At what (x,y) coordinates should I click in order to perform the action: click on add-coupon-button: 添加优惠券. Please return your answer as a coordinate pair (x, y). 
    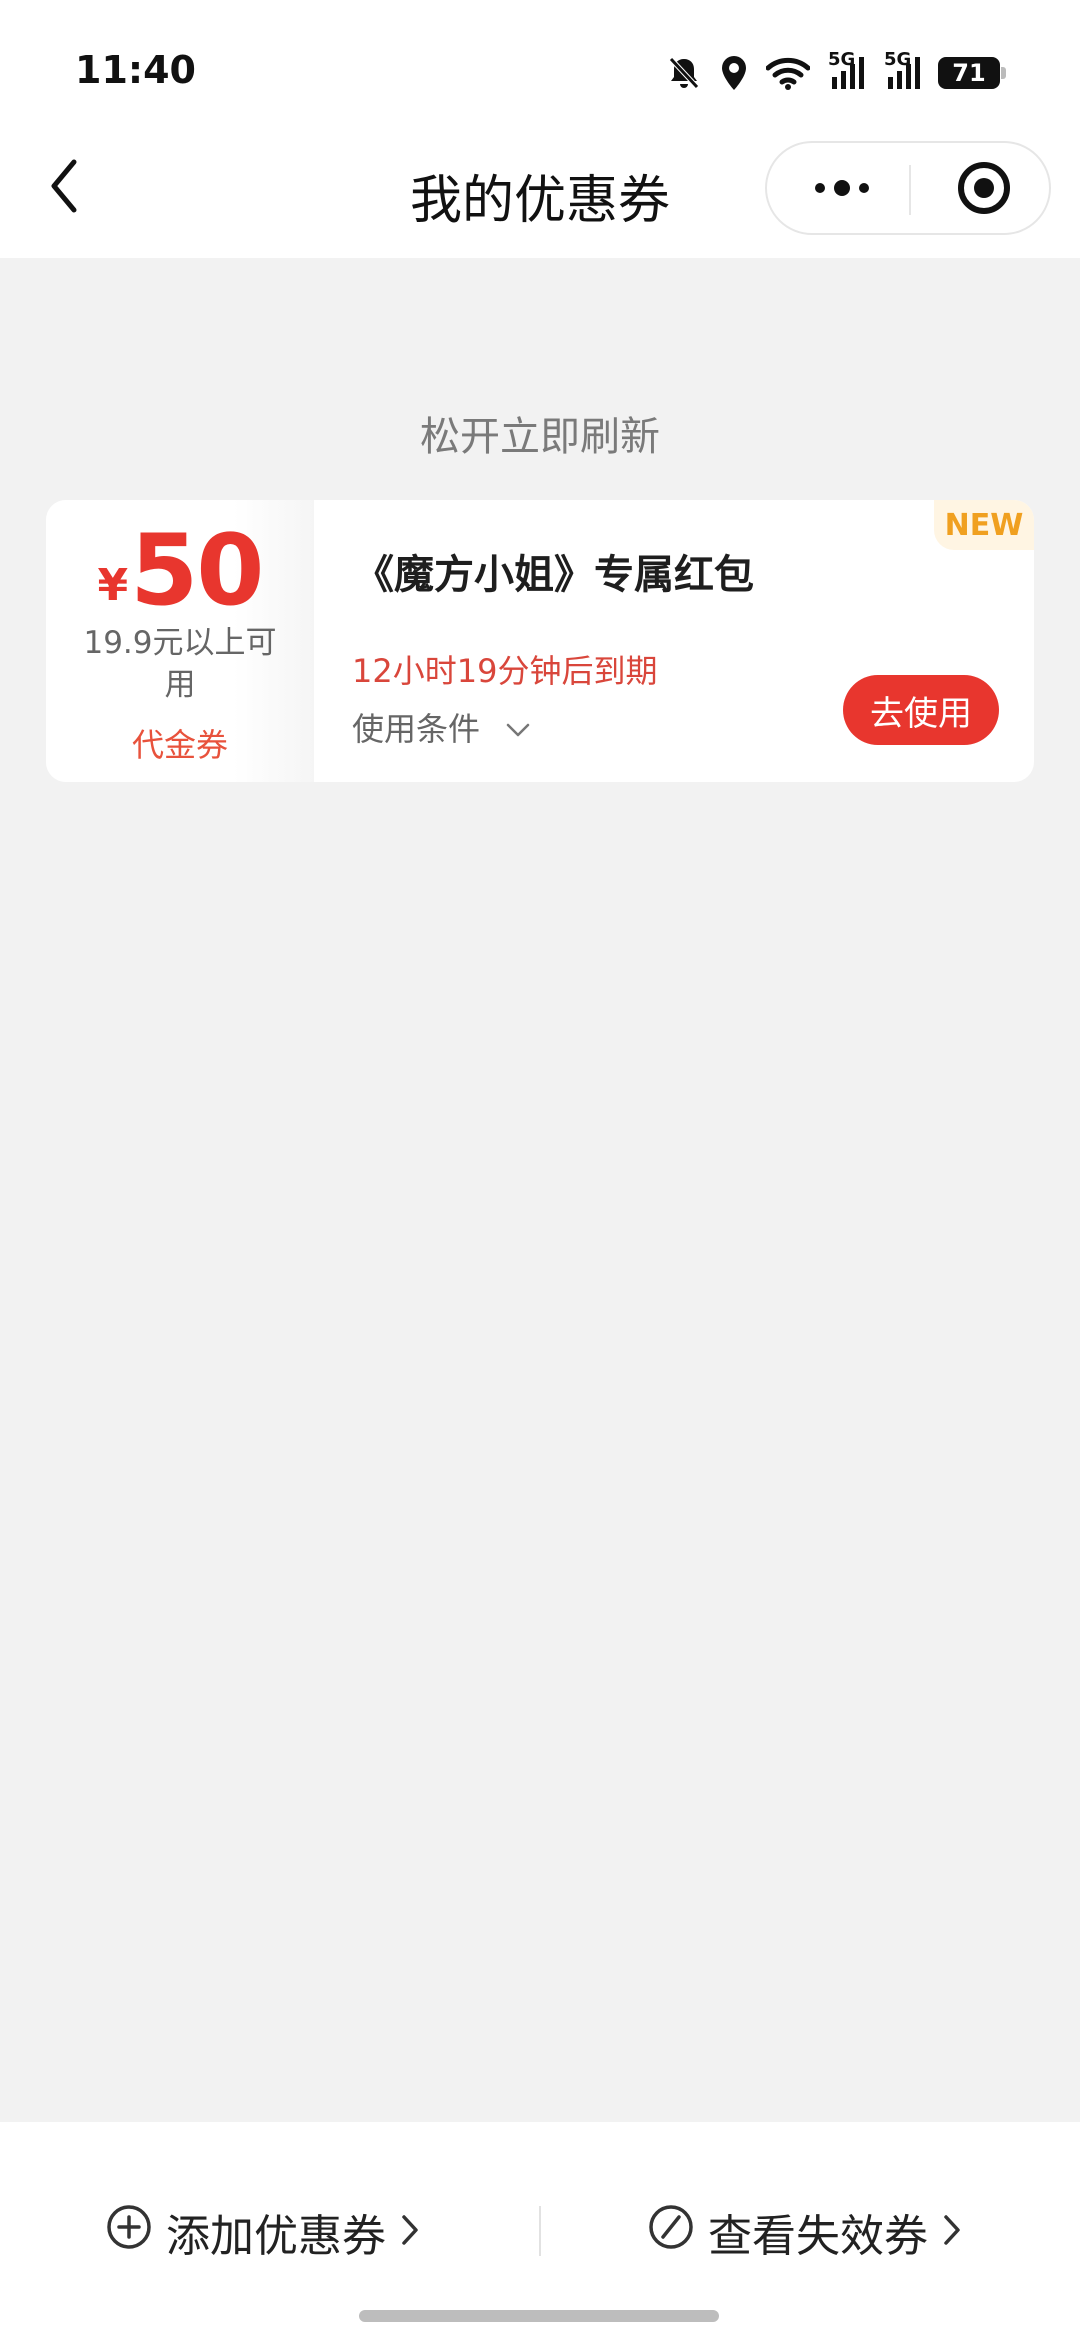
    Looking at the image, I should click on (263, 2232).